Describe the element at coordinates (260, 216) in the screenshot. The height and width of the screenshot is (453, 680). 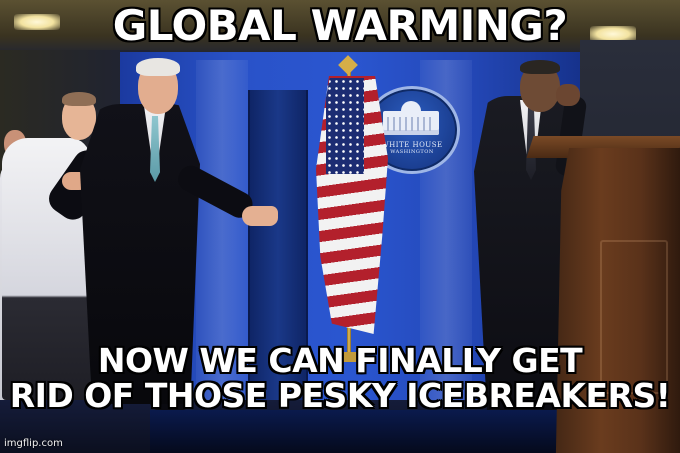
I see `gesturing-man-right-hand` at that location.